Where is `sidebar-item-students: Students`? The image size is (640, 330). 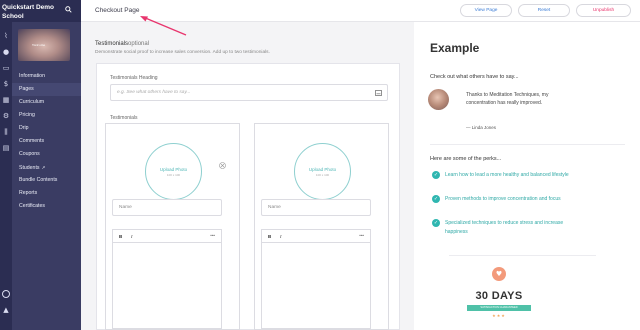 sidebar-item-students: Students is located at coordinates (29, 168).